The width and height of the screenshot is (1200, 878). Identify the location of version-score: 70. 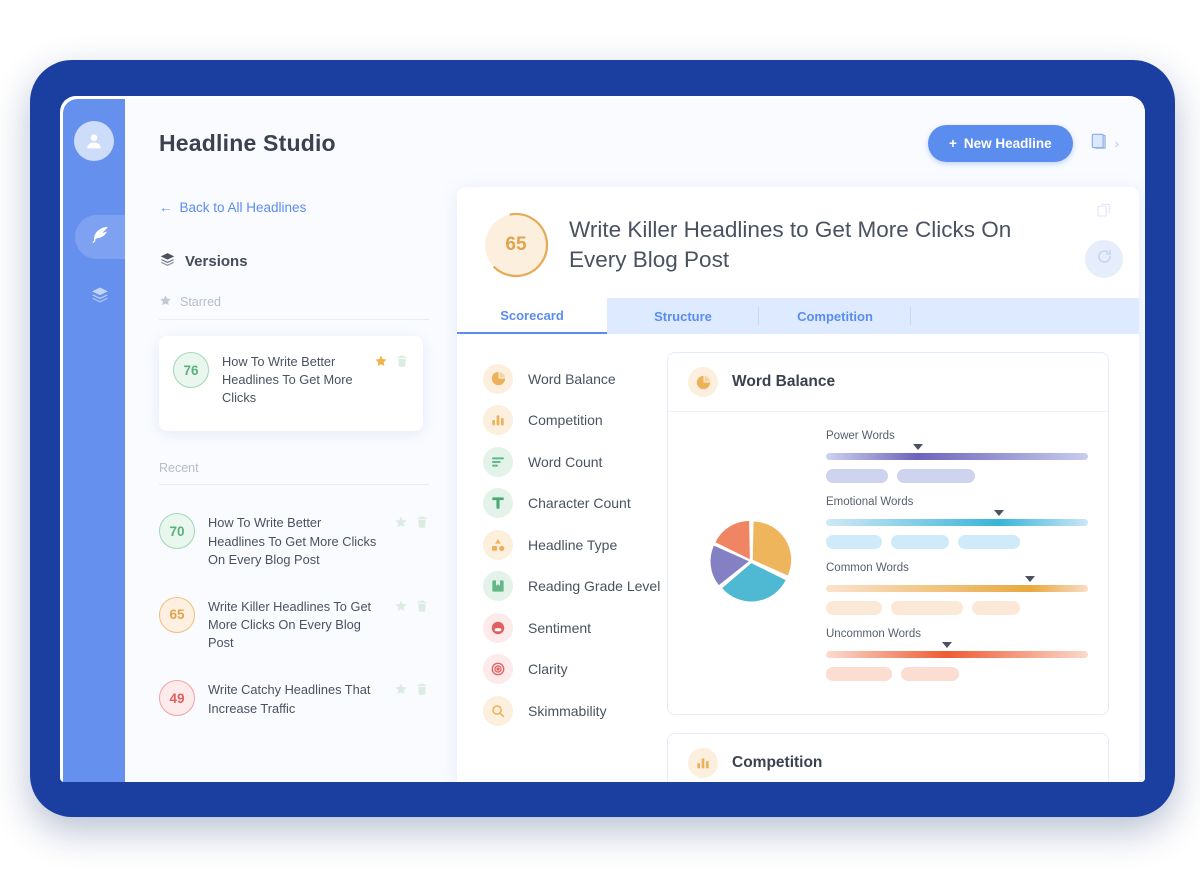
(177, 531).